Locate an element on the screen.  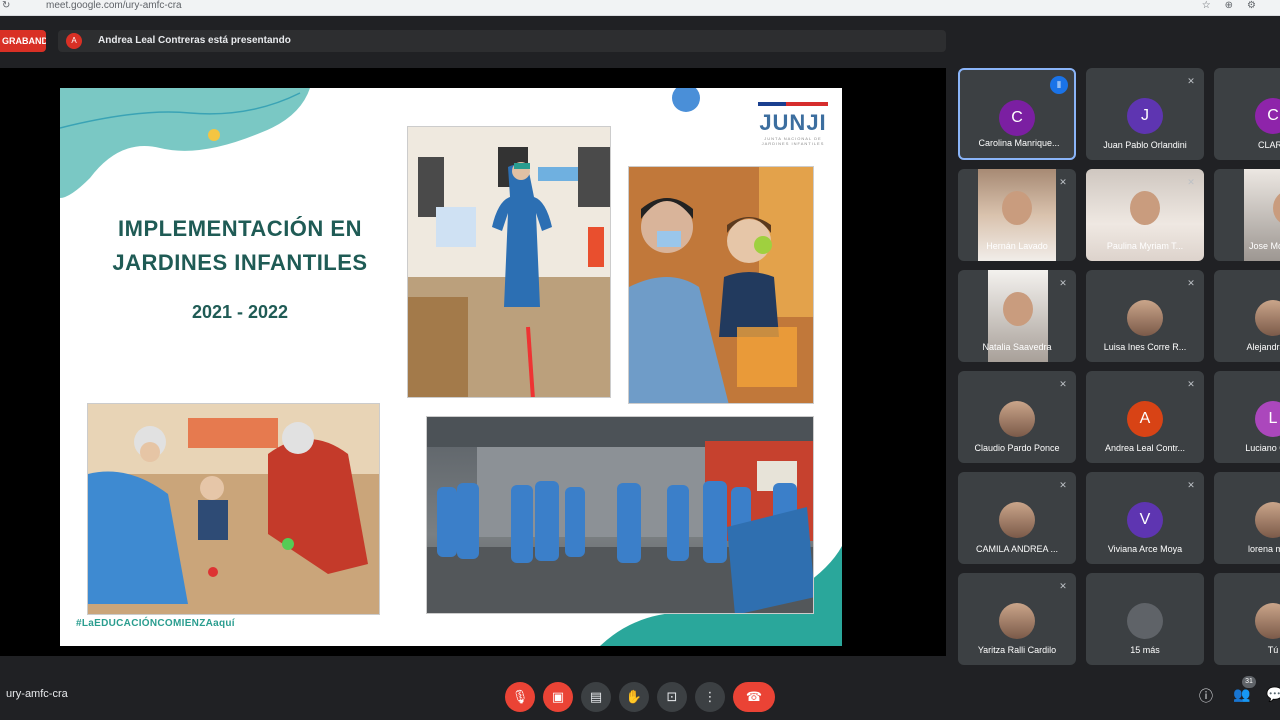
photo-2-scene is located at coordinates (721, 285).